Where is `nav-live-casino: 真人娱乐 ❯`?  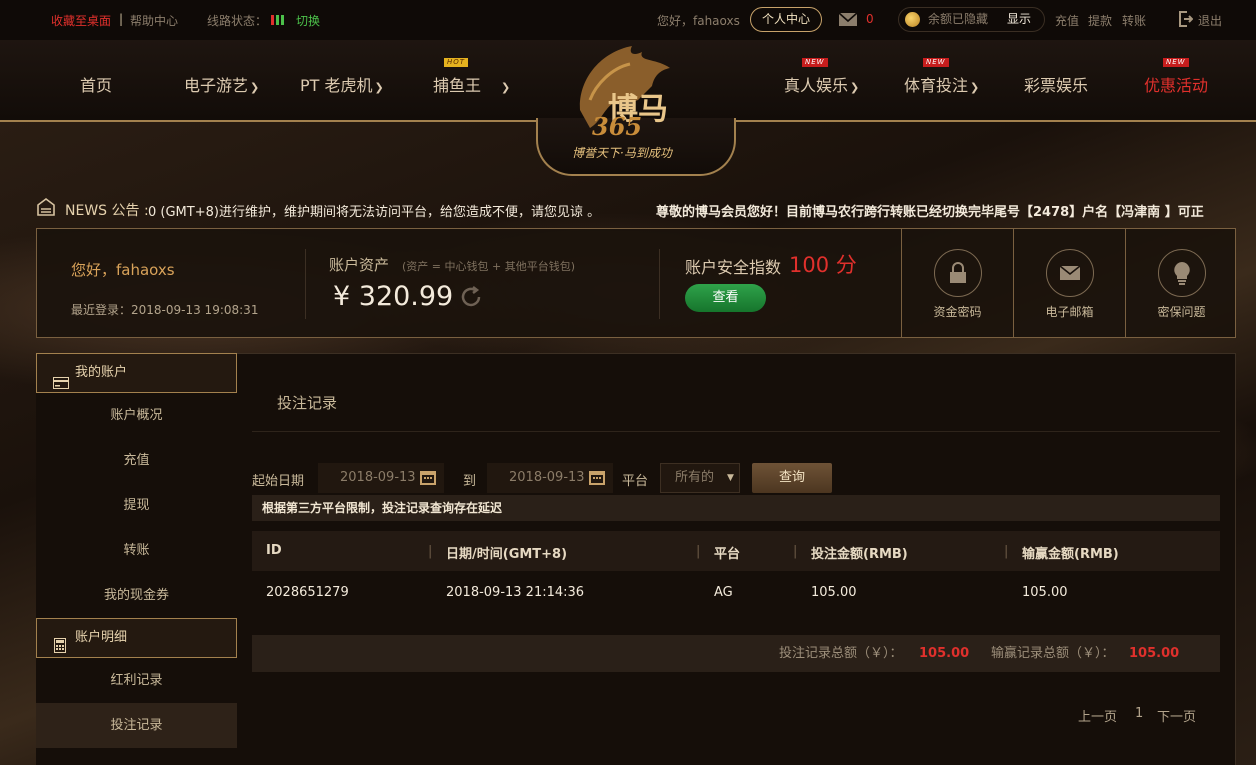 nav-live-casino: 真人娱乐 ❯ is located at coordinates (821, 84).